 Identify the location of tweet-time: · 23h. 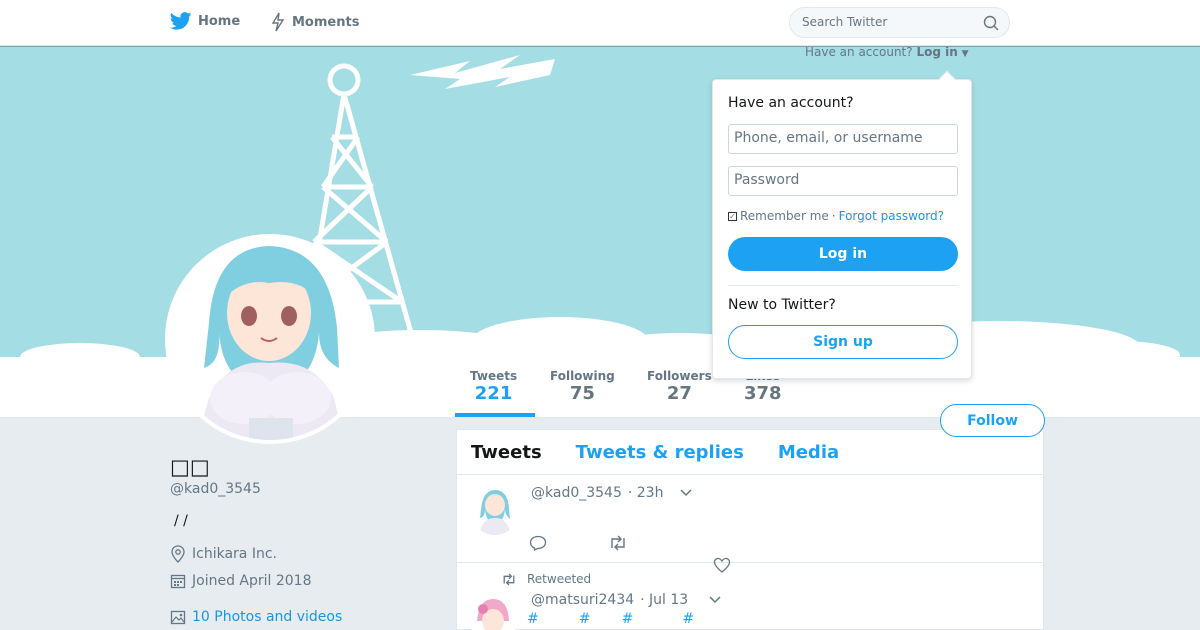
(646, 493).